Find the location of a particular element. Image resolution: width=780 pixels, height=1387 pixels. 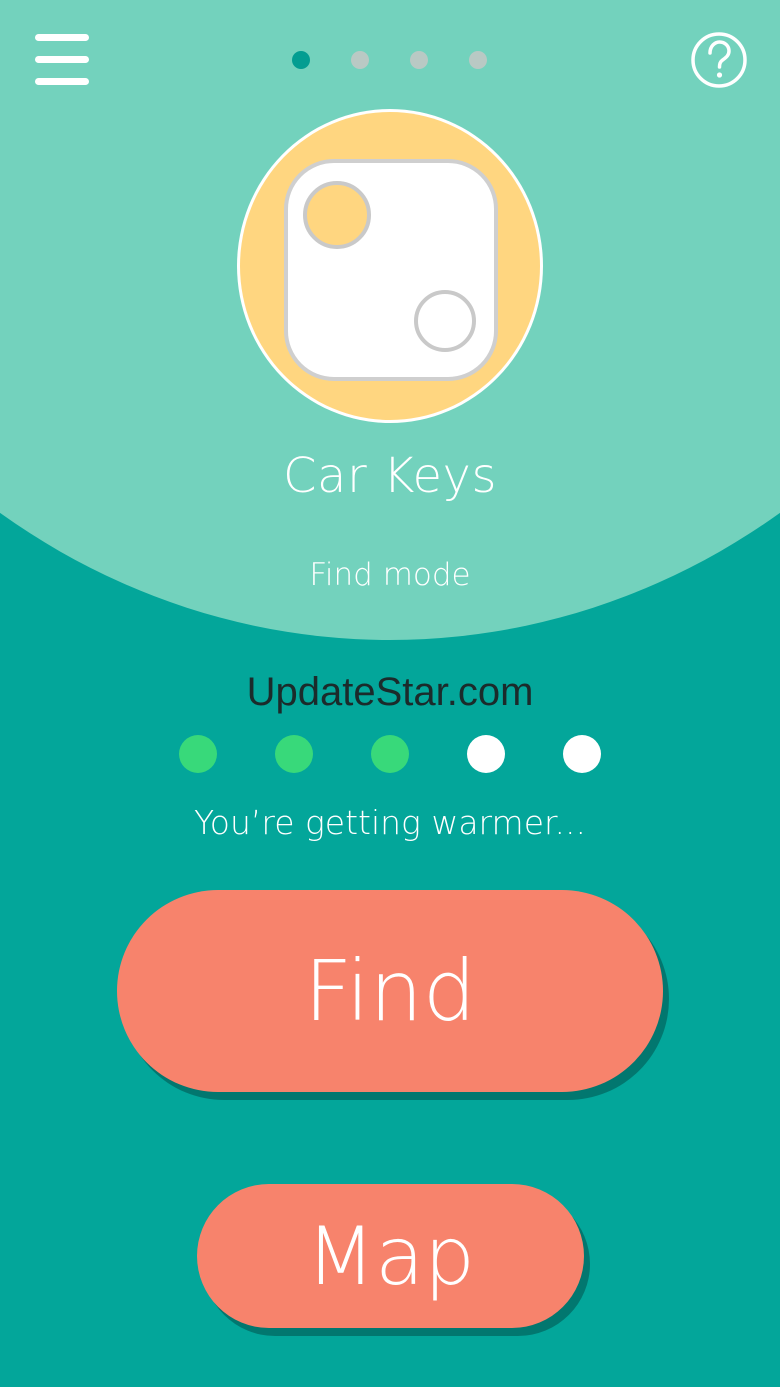

watermark-text: UpdateStar.com is located at coordinates (390, 692).